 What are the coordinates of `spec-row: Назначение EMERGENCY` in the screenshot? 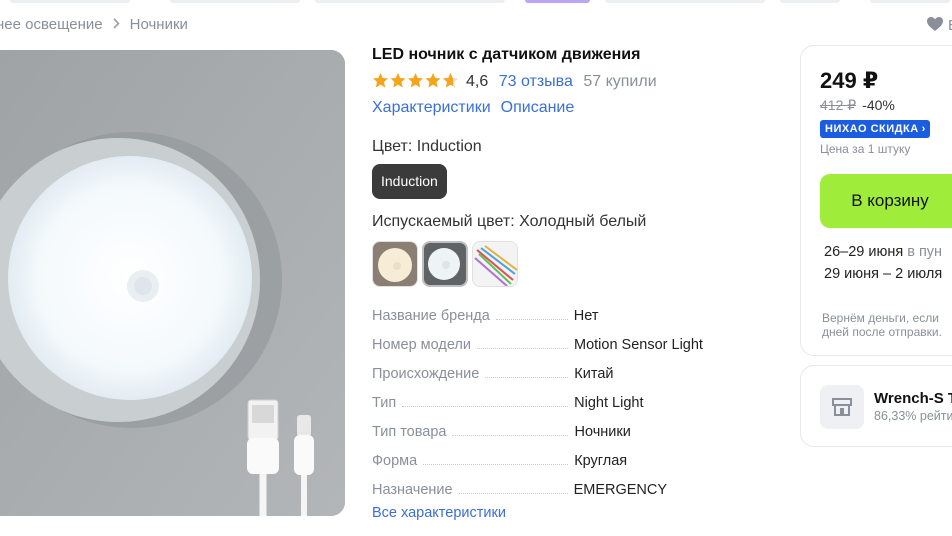 It's located at (577, 483).